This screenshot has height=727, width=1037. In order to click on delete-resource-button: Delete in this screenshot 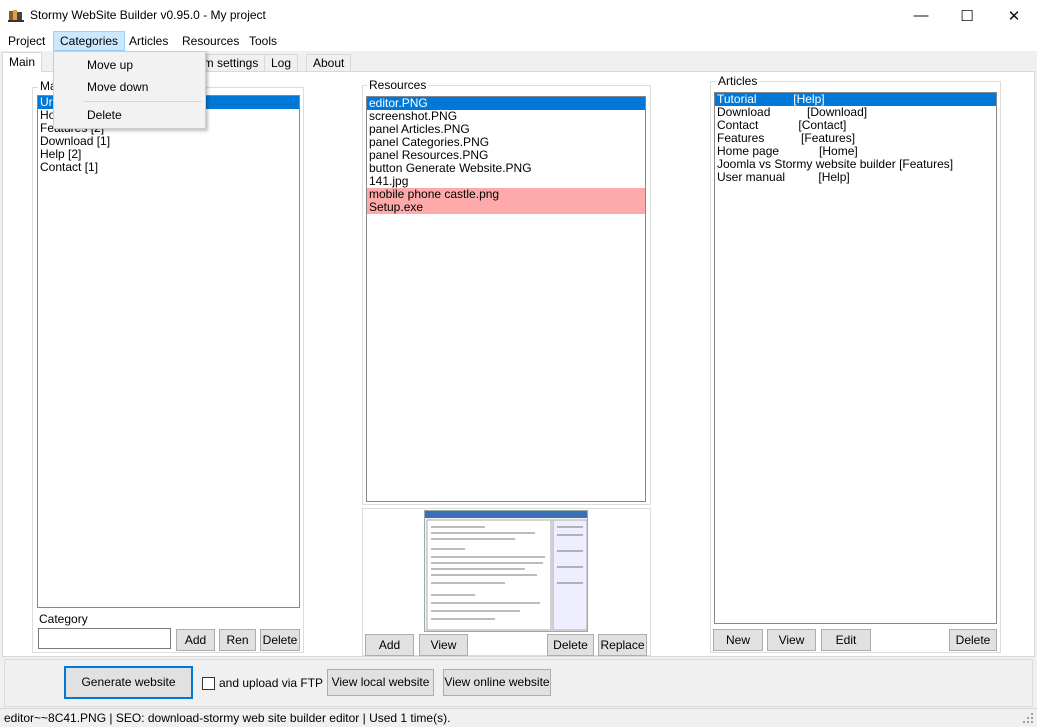, I will do `click(570, 645)`.